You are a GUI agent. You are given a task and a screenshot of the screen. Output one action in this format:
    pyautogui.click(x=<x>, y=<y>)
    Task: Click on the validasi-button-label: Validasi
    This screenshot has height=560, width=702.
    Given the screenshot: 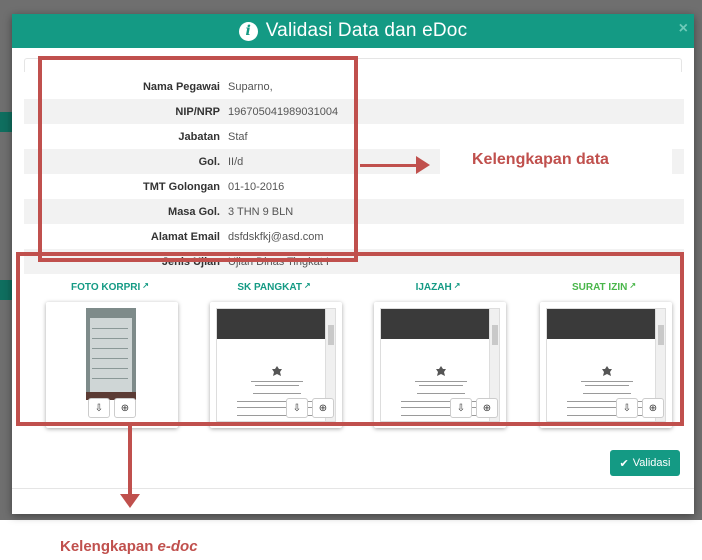 What is the action you would take?
    pyautogui.click(x=651, y=463)
    